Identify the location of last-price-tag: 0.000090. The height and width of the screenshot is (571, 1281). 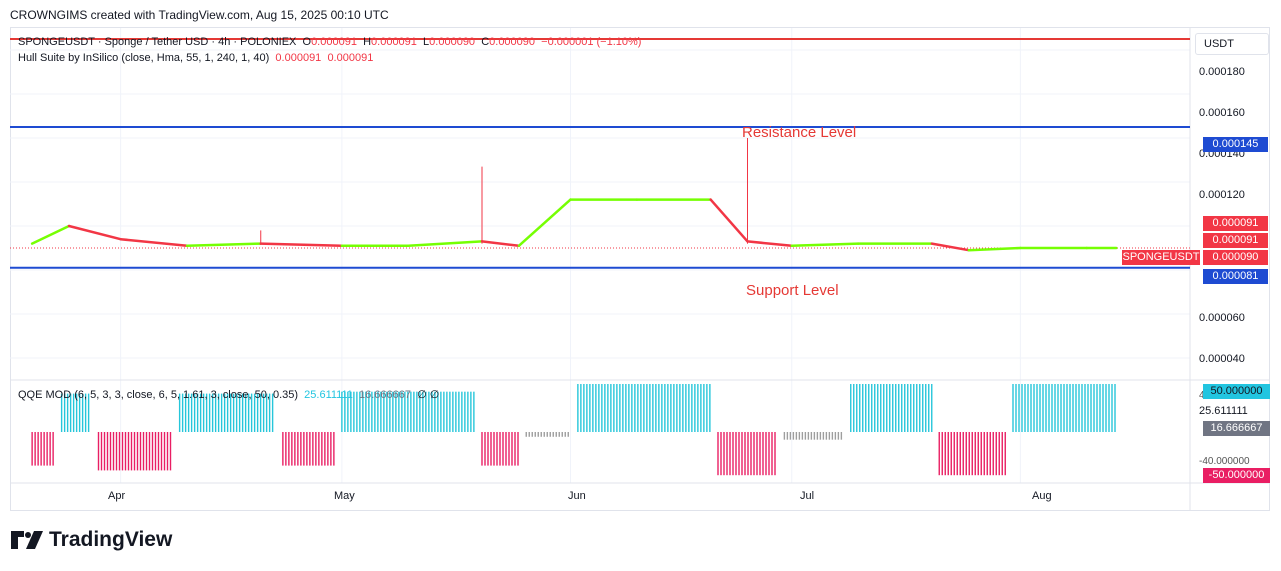
(1235, 257).